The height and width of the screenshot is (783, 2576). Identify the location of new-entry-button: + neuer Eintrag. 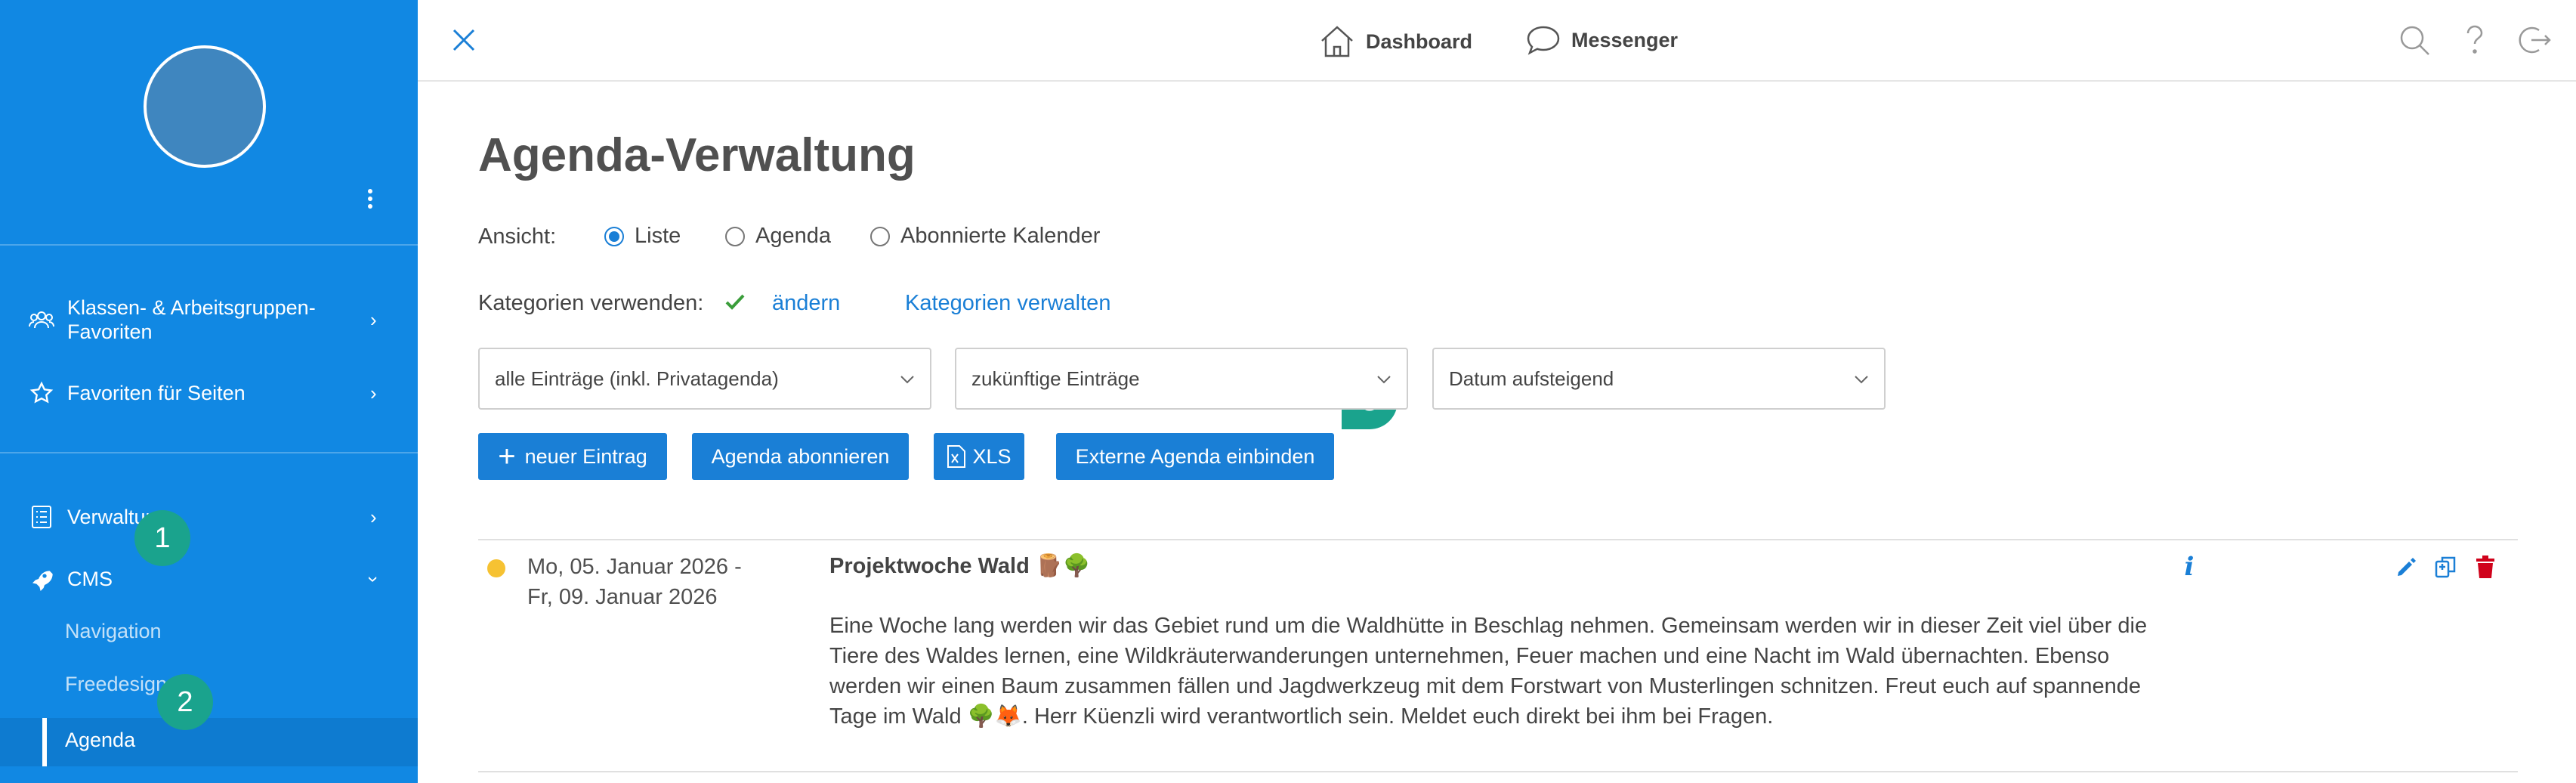
(572, 456).